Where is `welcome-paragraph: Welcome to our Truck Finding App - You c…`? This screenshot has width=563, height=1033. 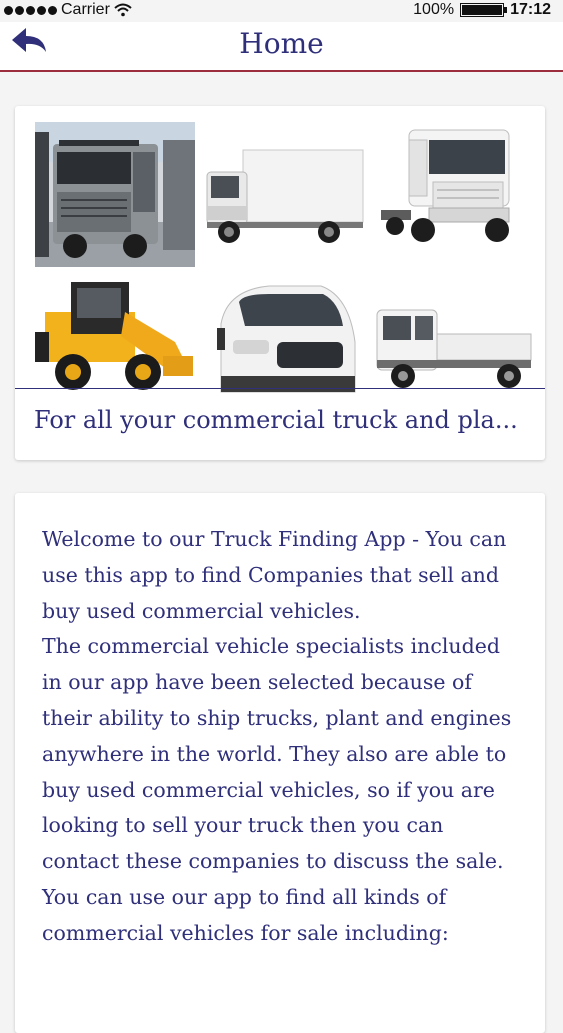 welcome-paragraph: Welcome to our Truck Finding App - You c… is located at coordinates (274, 575).